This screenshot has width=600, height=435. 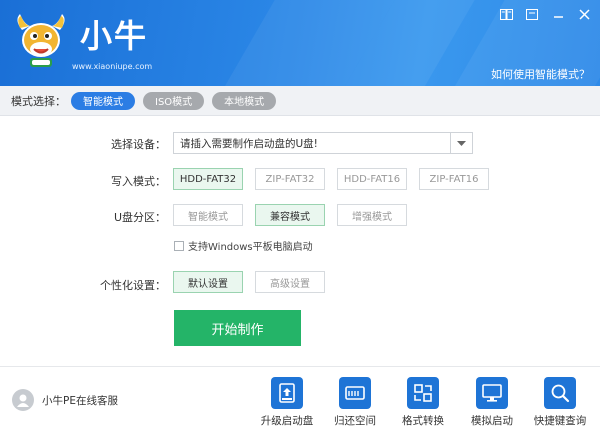 I want to click on search-icon, so click(x=560, y=393).